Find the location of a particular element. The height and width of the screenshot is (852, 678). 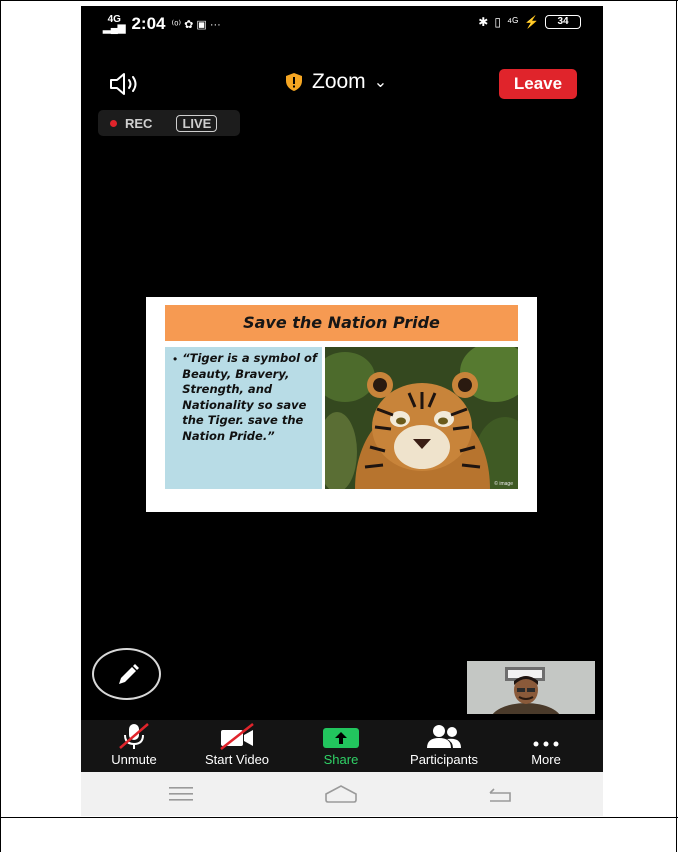

status-left: 4G ▂▄▆ 2:04 ⁽ᵒ⁾ ✿ ▣ ··· is located at coordinates (162, 24).